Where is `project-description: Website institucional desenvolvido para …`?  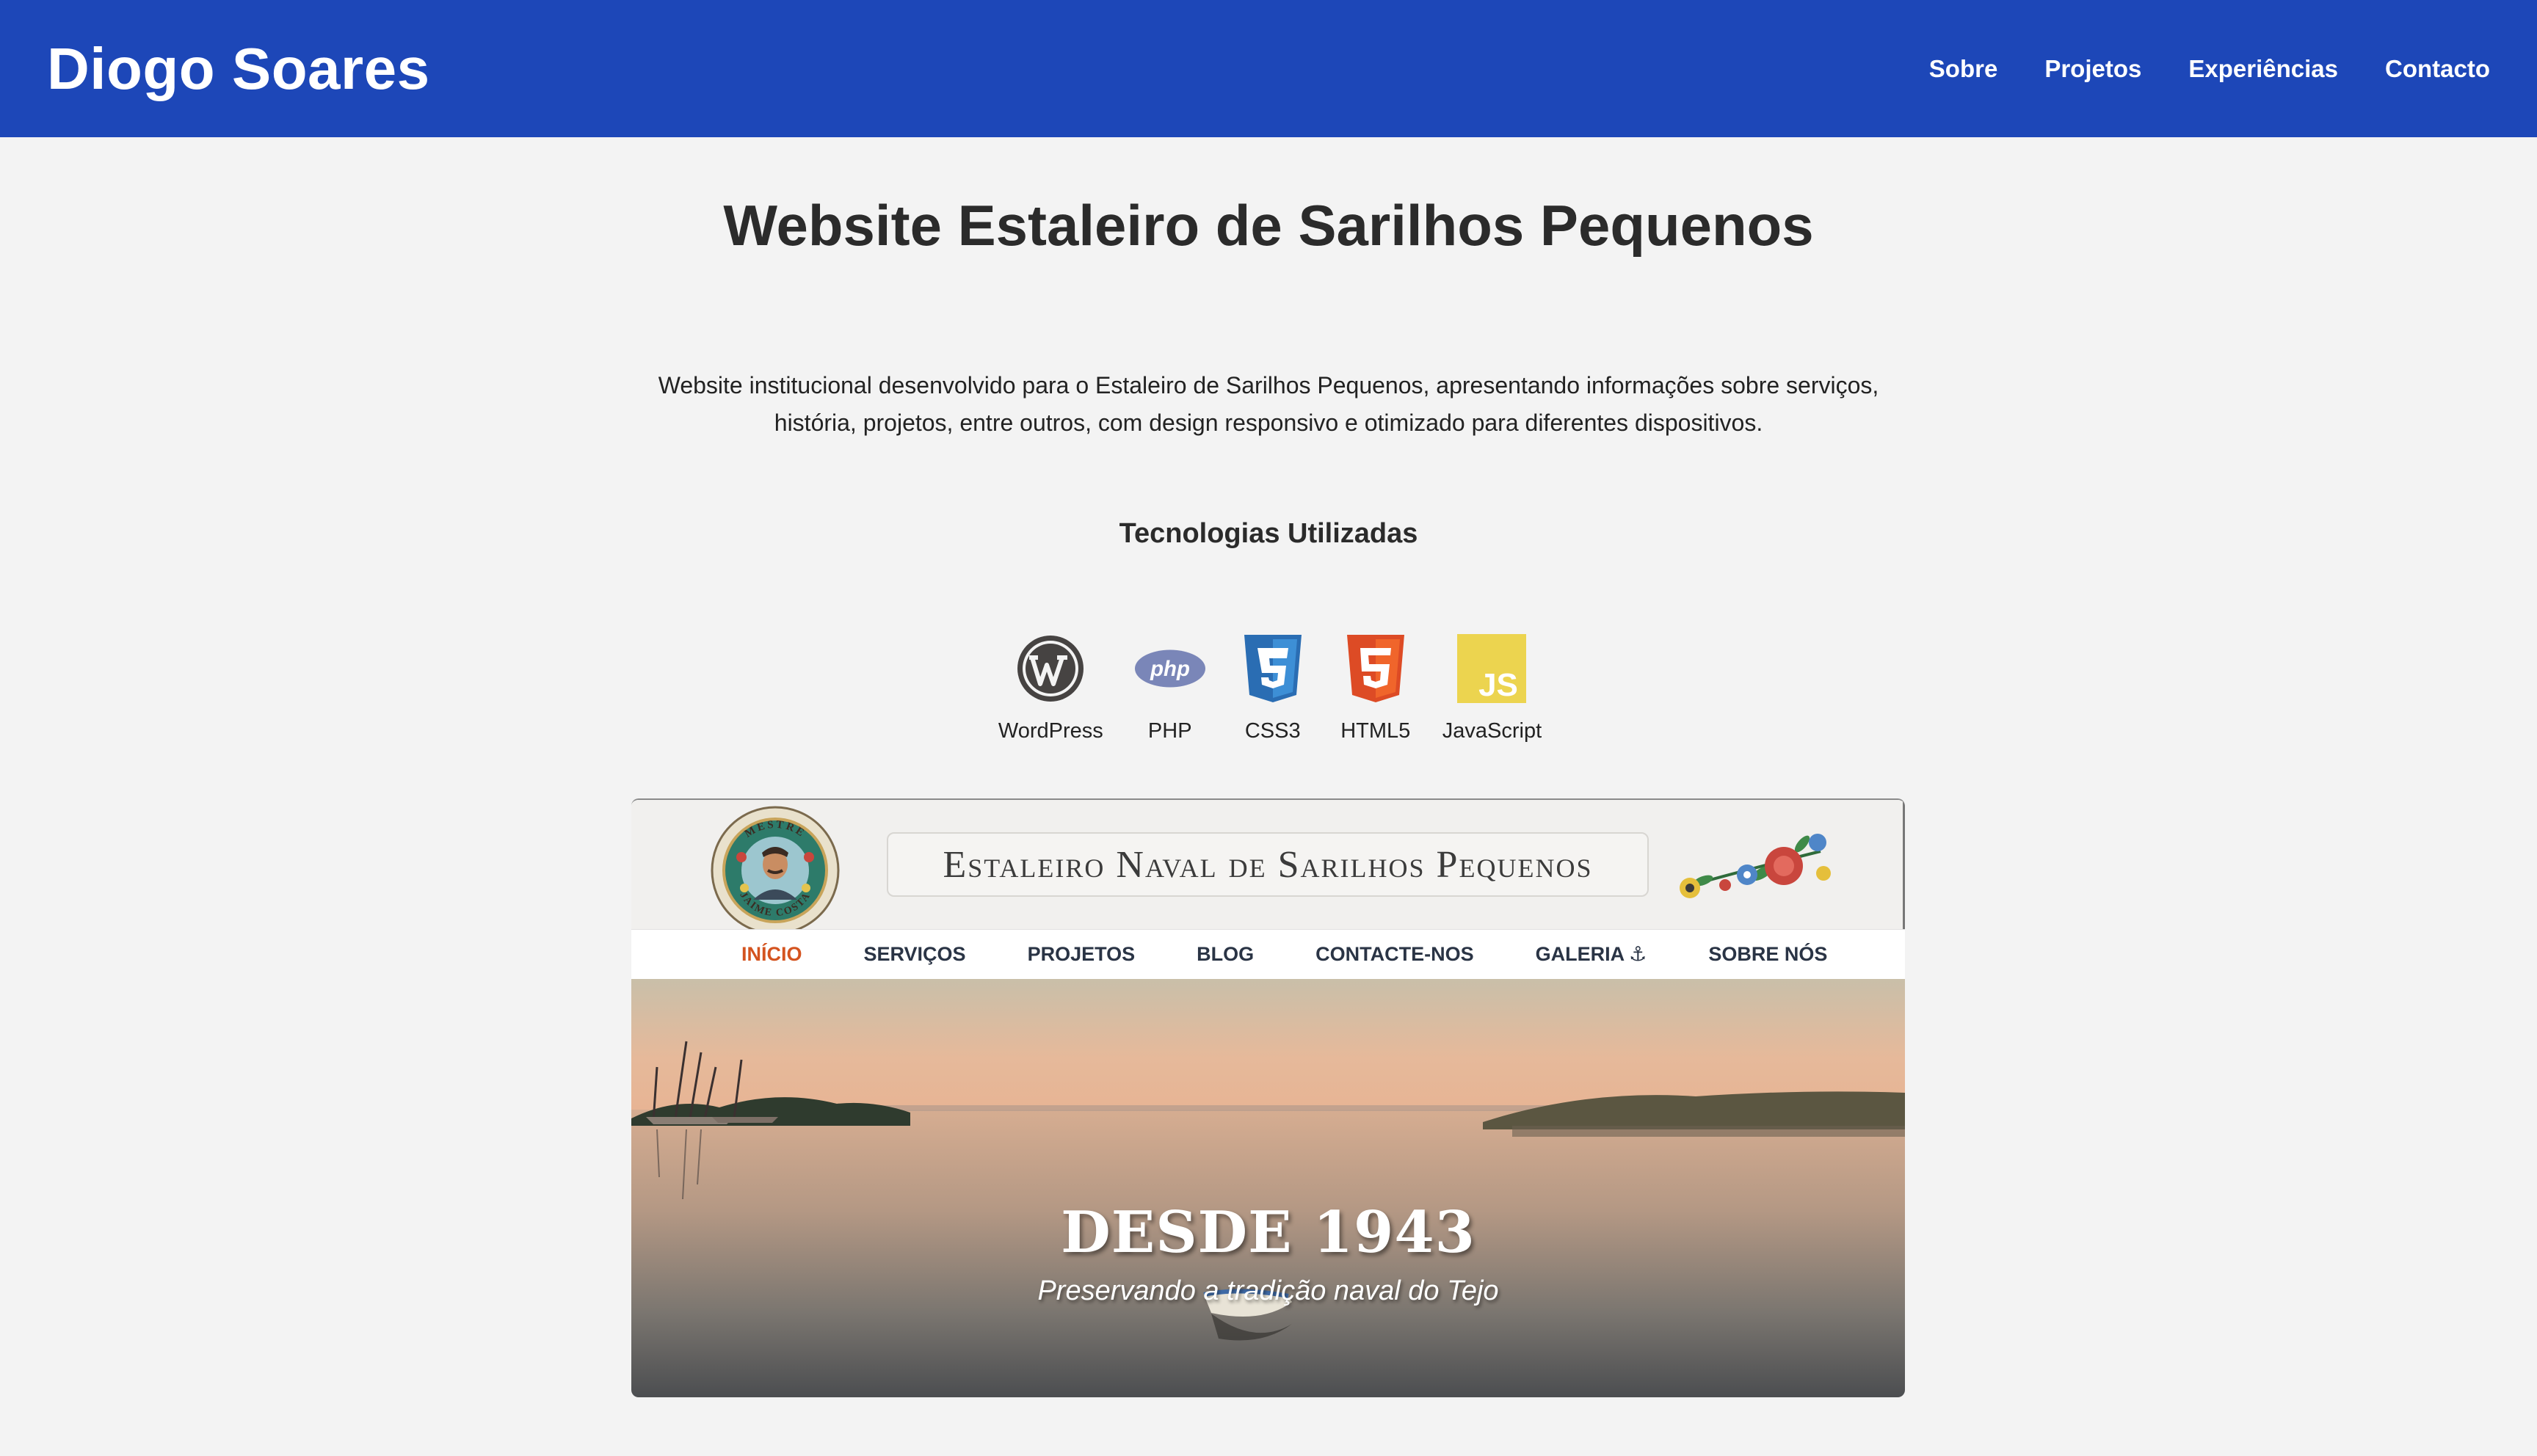
project-description: Website institucional desenvolvido para … is located at coordinates (1268, 404).